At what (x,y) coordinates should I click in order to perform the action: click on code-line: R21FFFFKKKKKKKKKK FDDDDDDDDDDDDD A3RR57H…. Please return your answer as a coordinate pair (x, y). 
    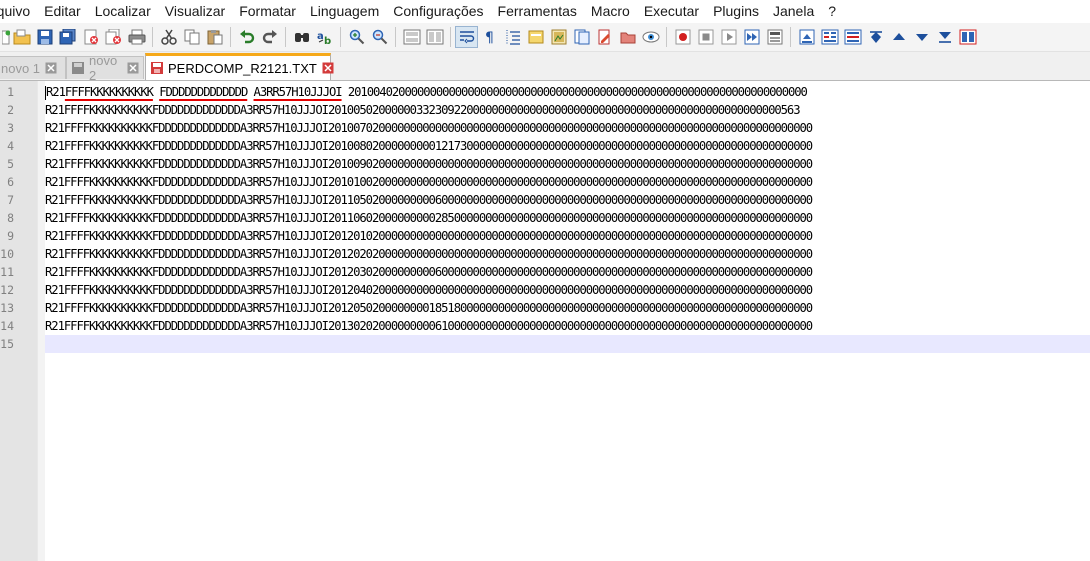
    Looking at the image, I should click on (567, 92).